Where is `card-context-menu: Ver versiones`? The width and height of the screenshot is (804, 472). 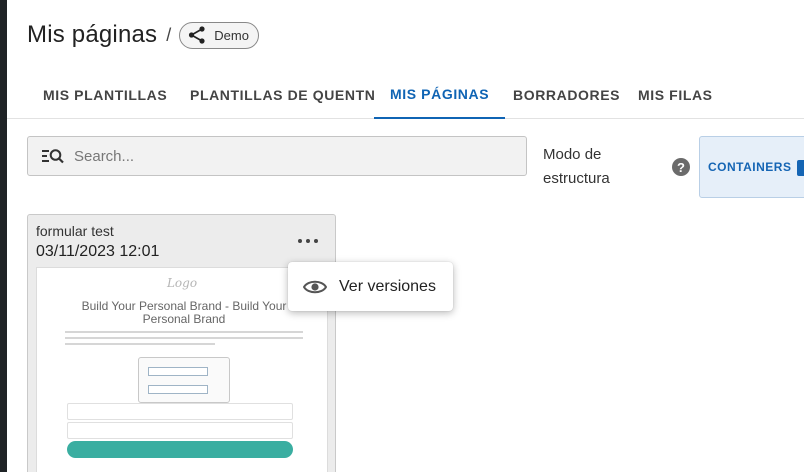 card-context-menu: Ver versiones is located at coordinates (370, 286).